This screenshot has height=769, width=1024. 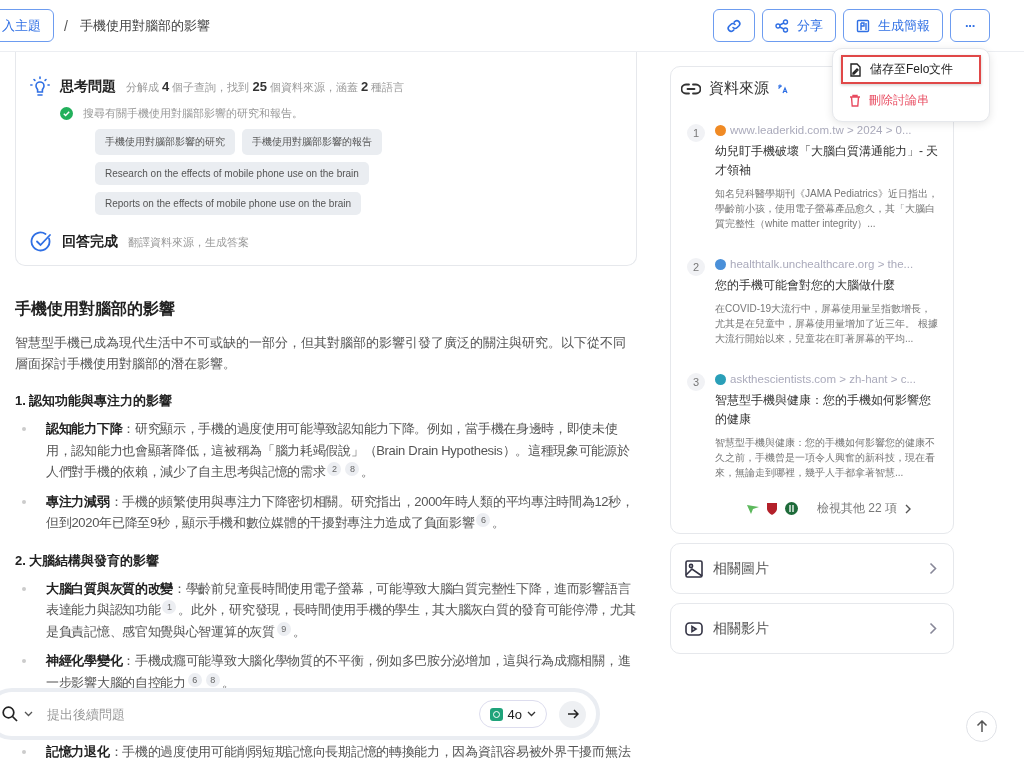 I want to click on source-title: 您的手機可能會對您的大腦做什麼, so click(x=828, y=285).